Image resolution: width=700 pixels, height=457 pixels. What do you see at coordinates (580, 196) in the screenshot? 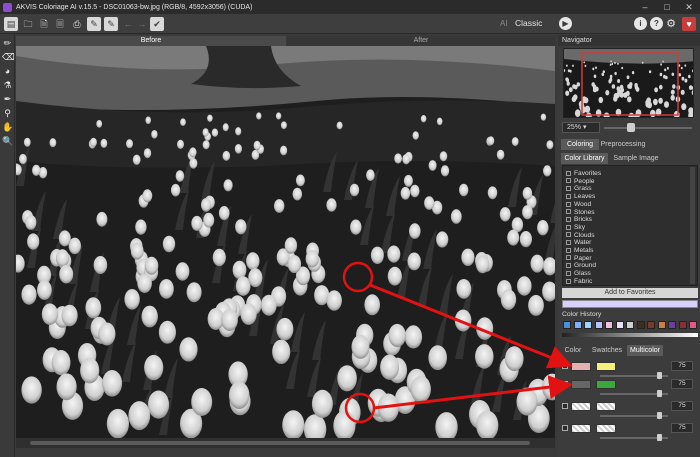
I see `library-item: Leaves` at bounding box center [580, 196].